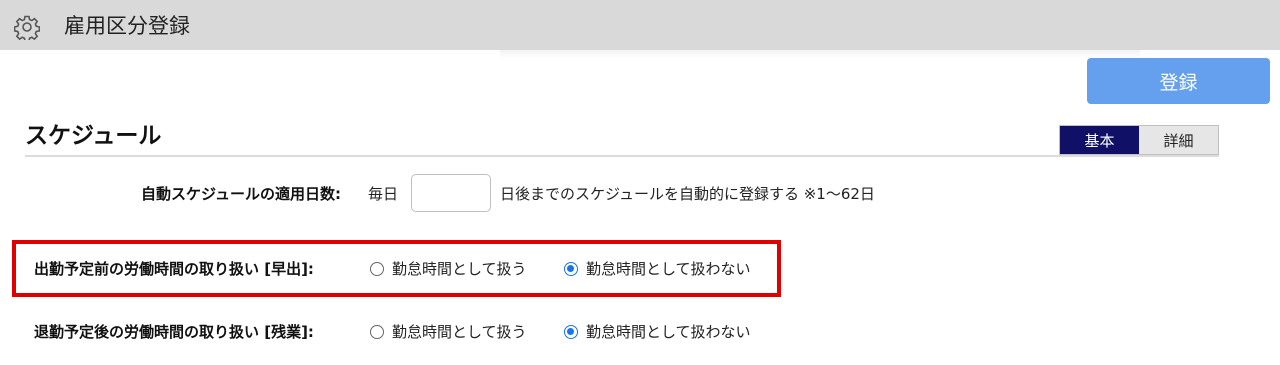  Describe the element at coordinates (459, 269) in the screenshot. I see `early-work-treat-label: 勤怠時間として扱う` at that location.